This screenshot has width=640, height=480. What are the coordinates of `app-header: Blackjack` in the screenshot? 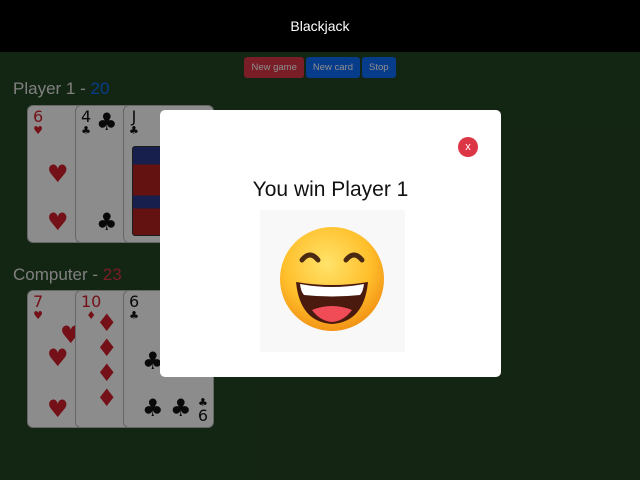 It's located at (320, 26).